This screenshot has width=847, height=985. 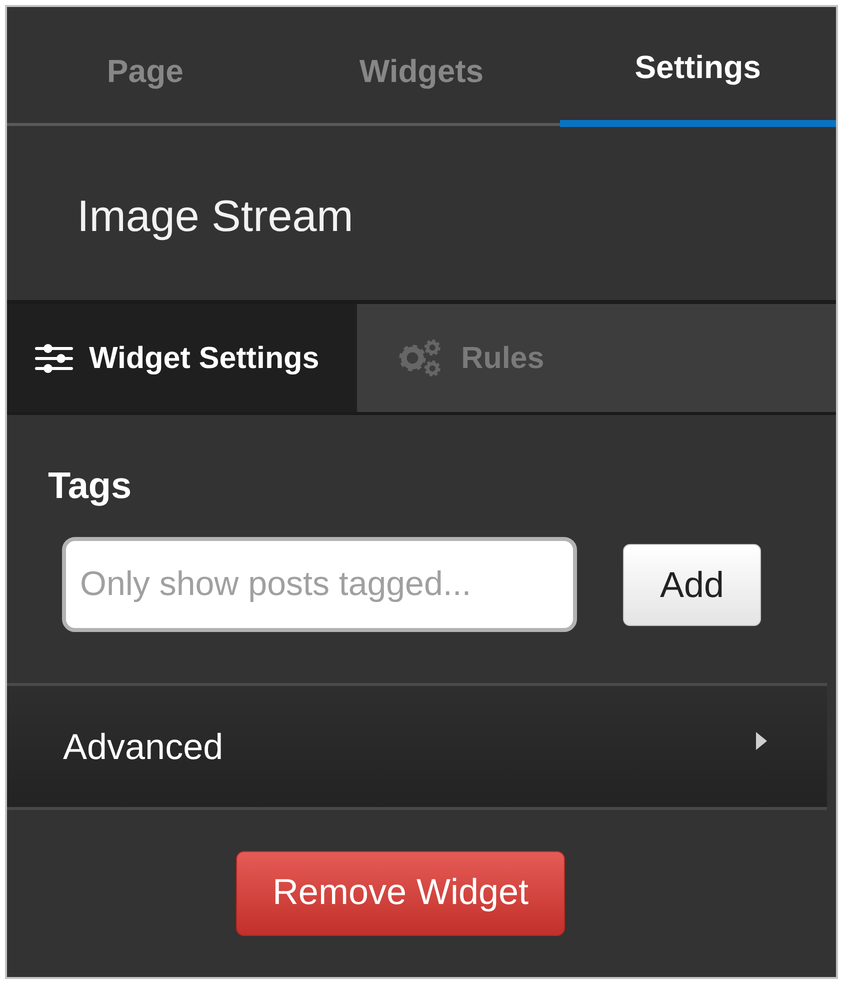 What do you see at coordinates (421, 66) in the screenshot?
I see `tab: Widgets` at bounding box center [421, 66].